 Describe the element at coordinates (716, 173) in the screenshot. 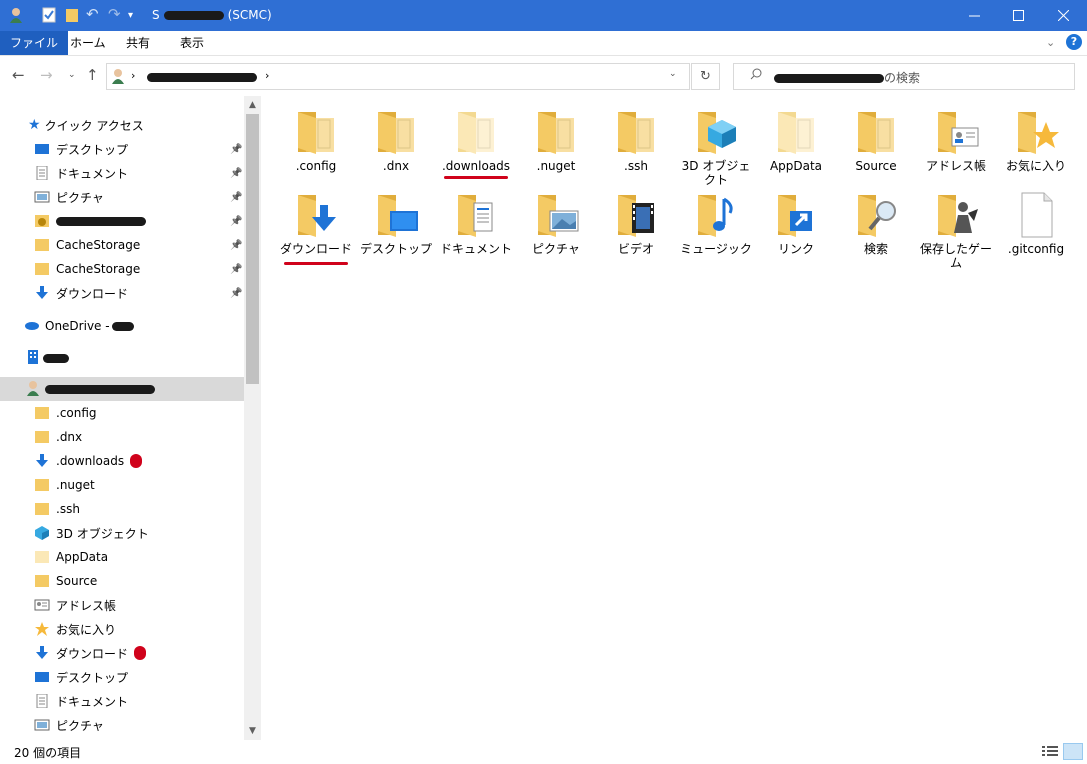

I see `grid-item-label: 3D オブジェクト` at that location.